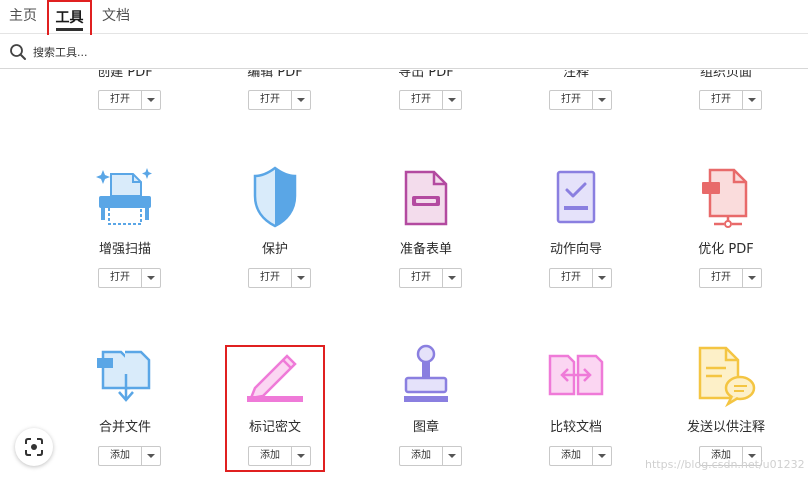  I want to click on tool-label: 导出 PDF, so click(426, 75).